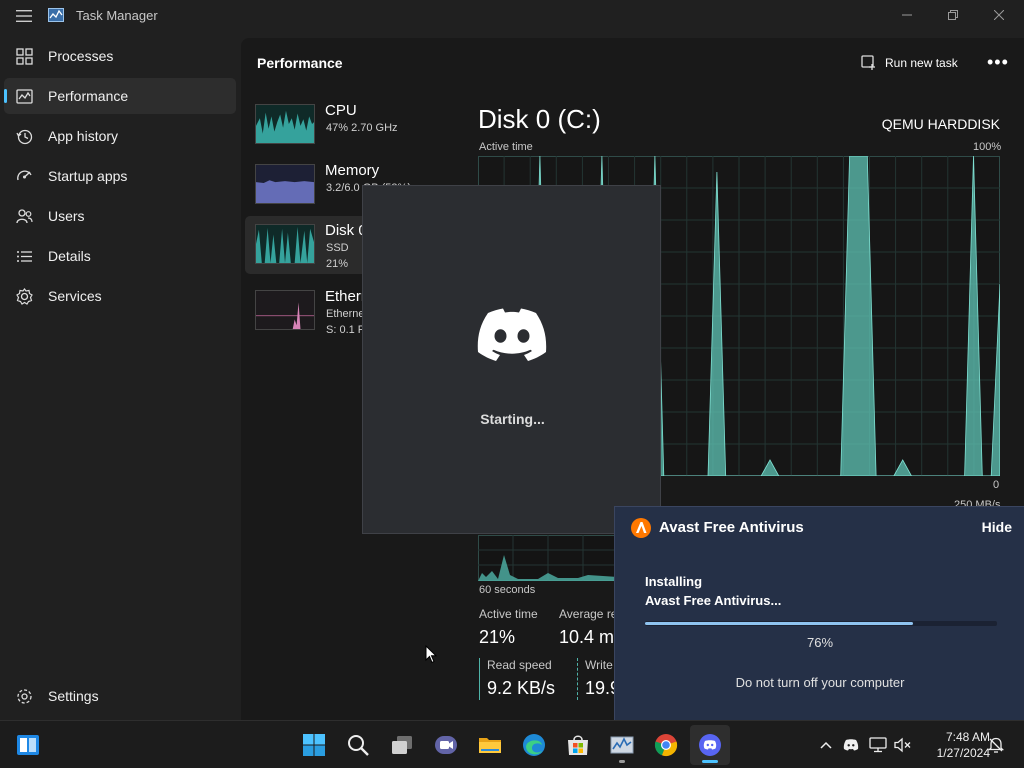  I want to click on notification-bell-icon, so click(996, 745).